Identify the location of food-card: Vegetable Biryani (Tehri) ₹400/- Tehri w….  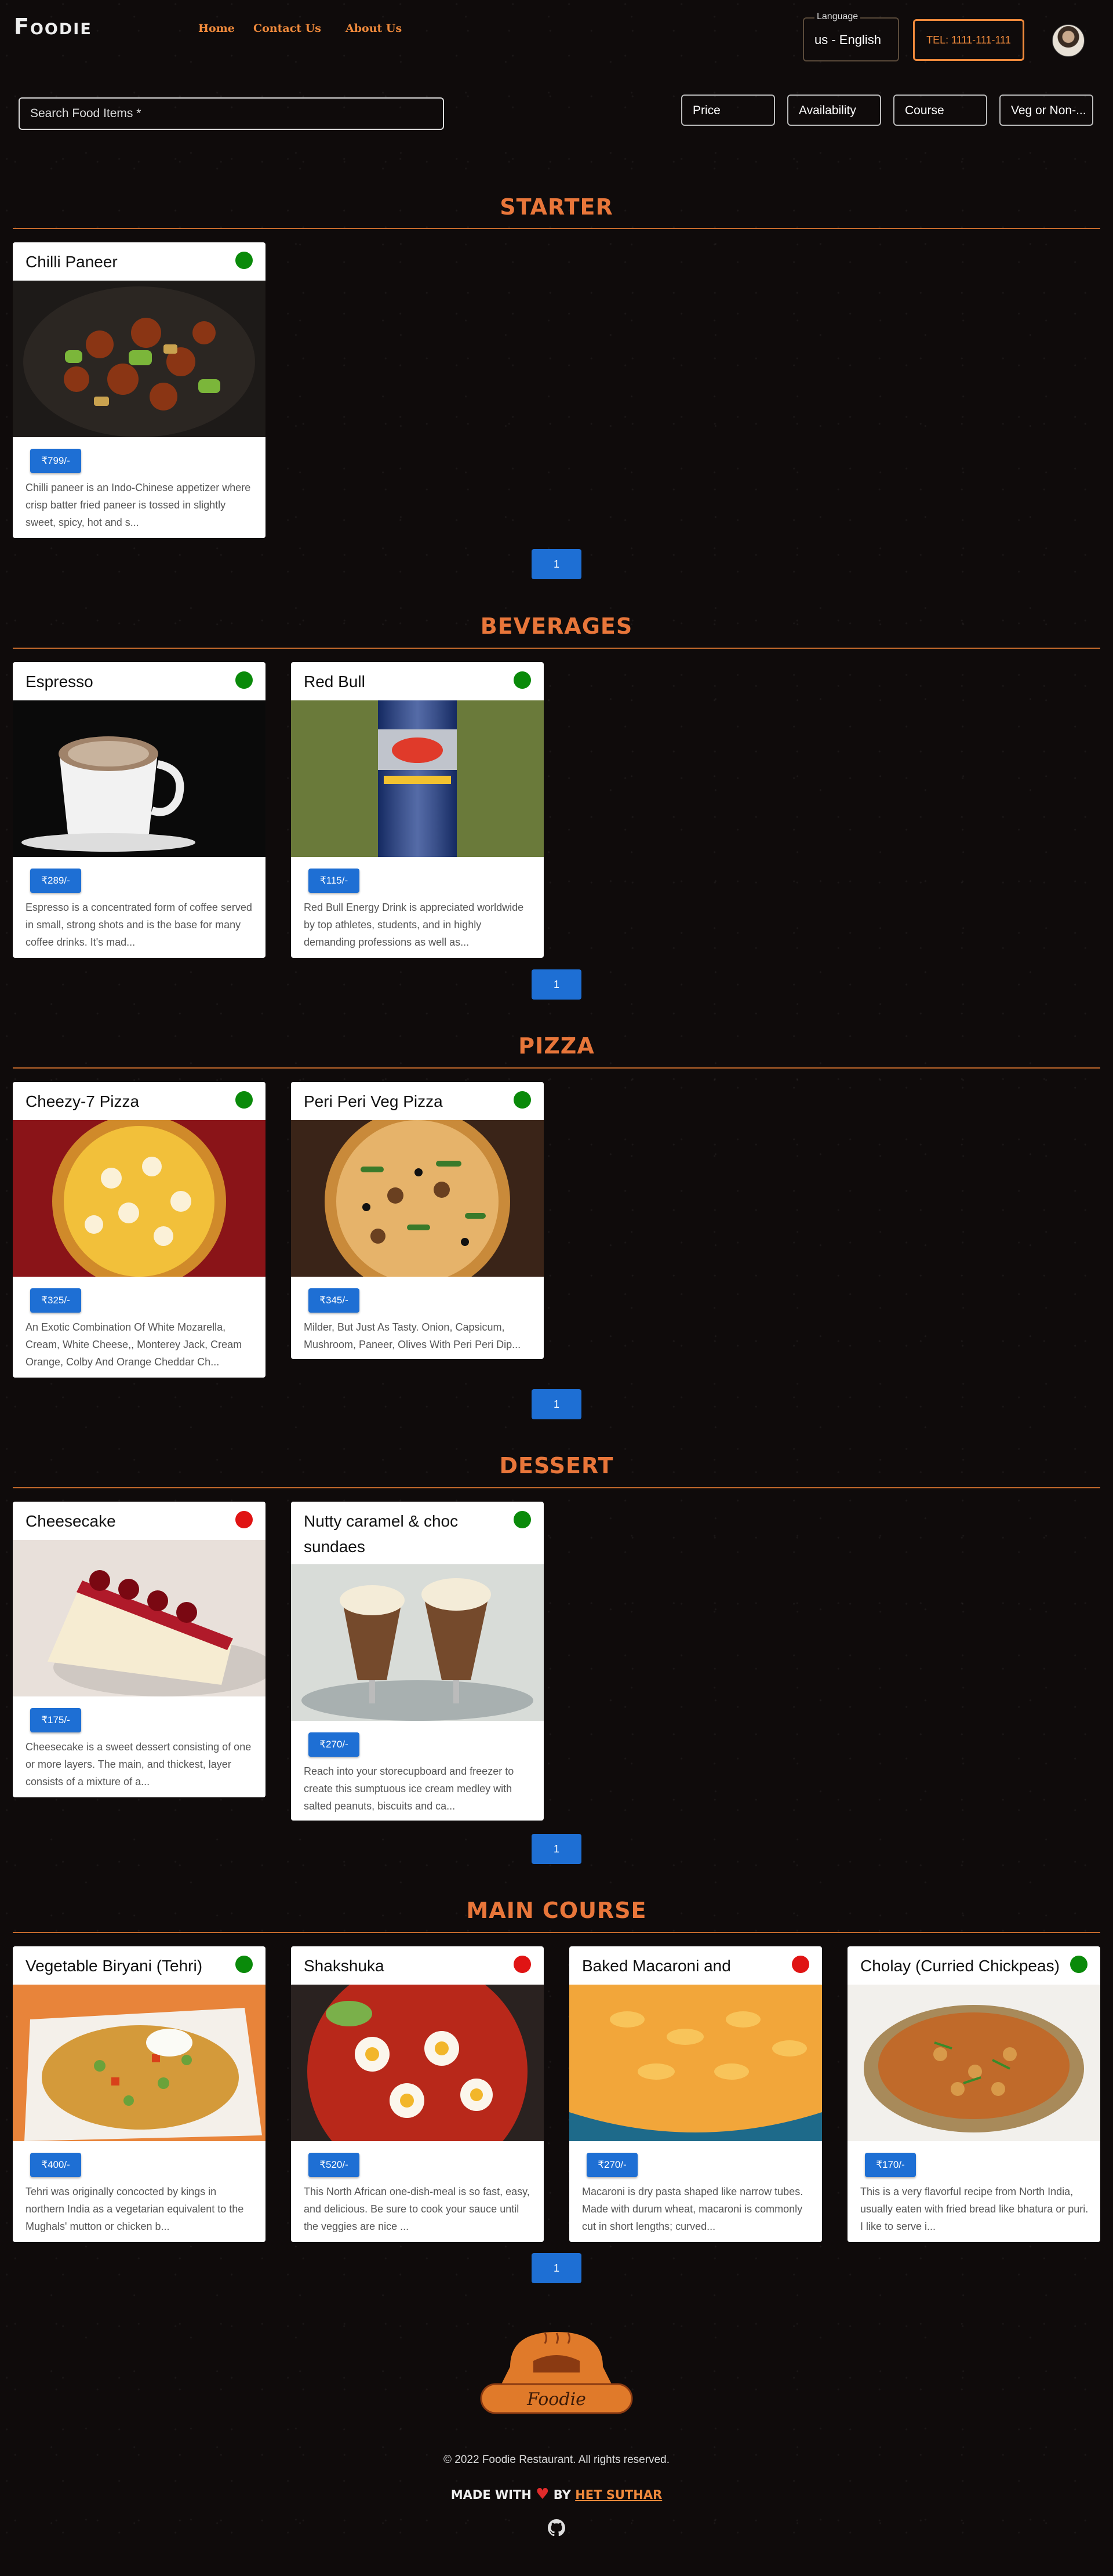
(139, 2094).